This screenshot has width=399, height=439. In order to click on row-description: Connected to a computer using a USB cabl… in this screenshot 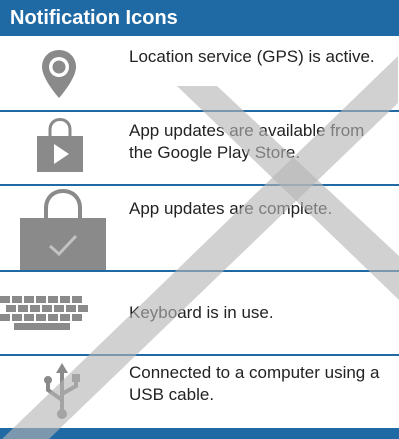, I will do `click(254, 383)`.